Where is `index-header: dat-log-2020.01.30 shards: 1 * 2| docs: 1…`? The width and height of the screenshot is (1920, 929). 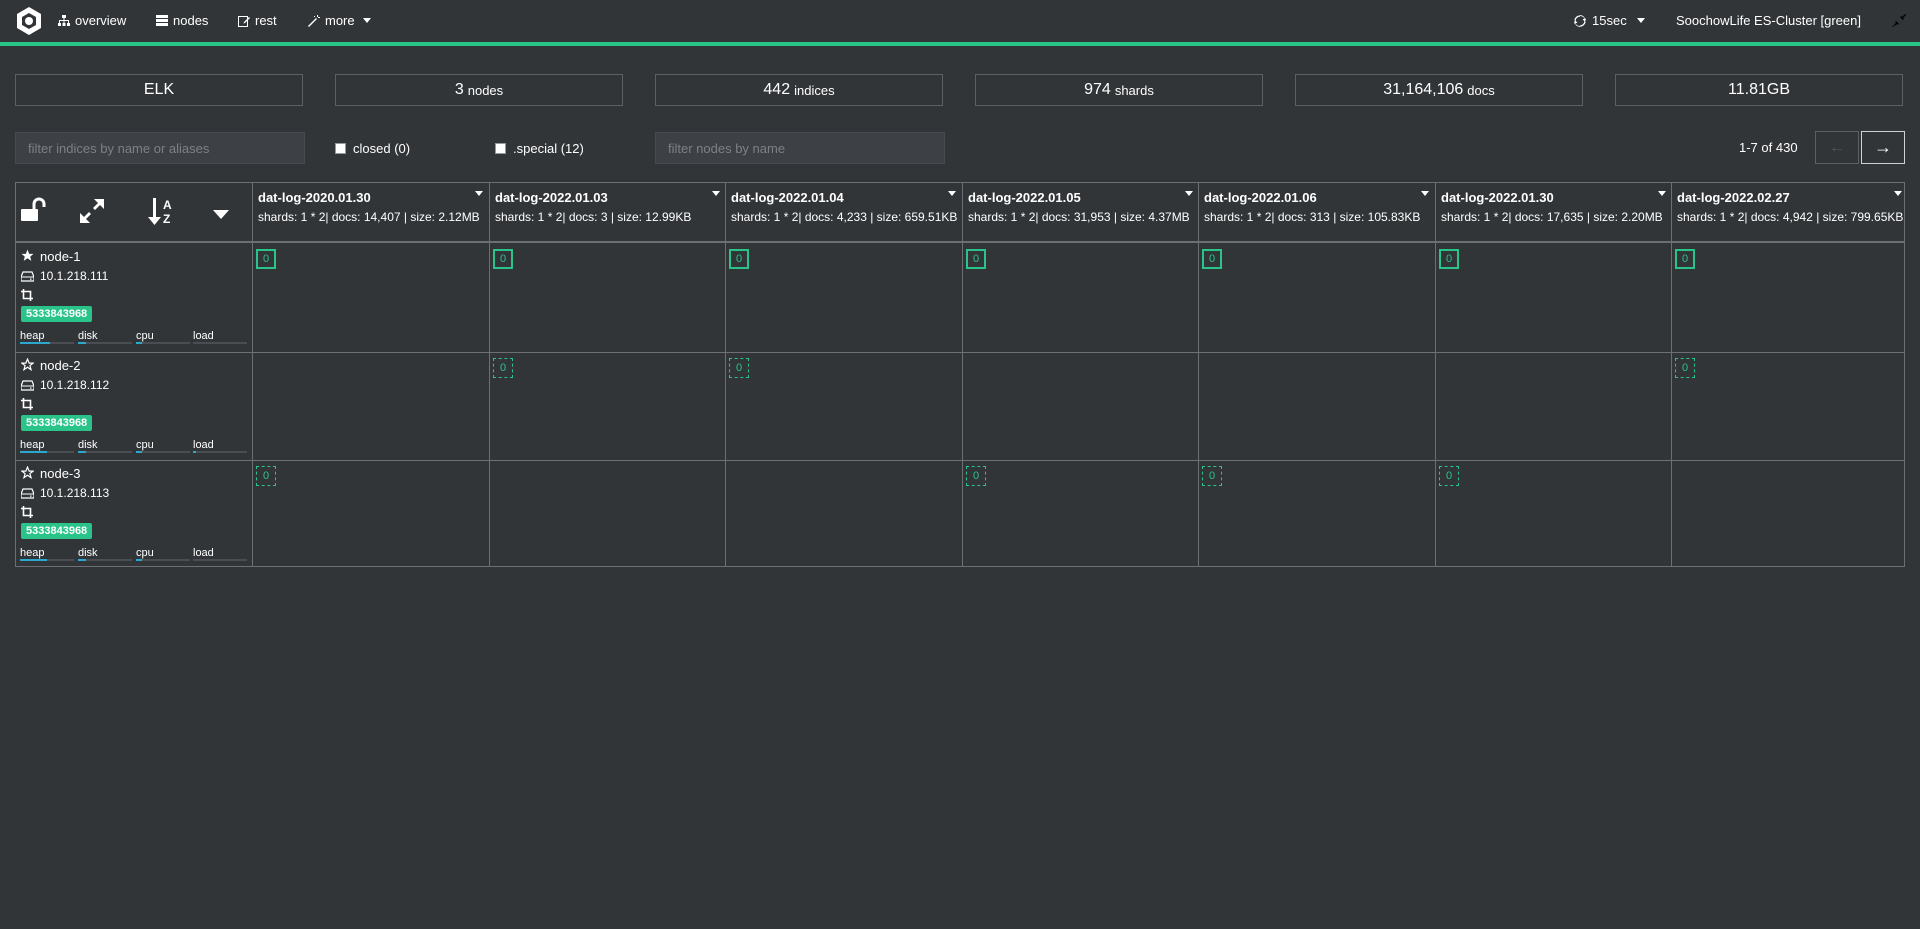 index-header: dat-log-2020.01.30 shards: 1 * 2| docs: 1… is located at coordinates (371, 212).